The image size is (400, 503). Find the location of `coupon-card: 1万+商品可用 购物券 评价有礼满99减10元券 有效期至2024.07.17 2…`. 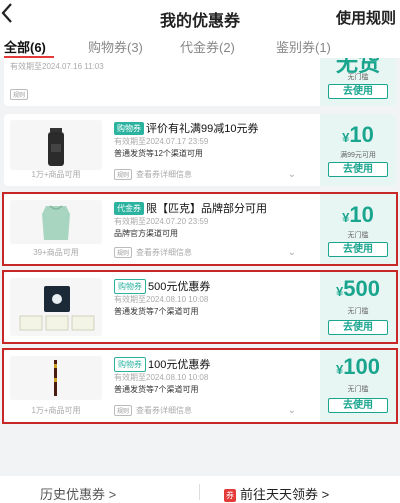

coupon-card: 1万+商品可用 购物券 评价有礼满99减10元券 有效期至2024.07.17 2… is located at coordinates (200, 150).